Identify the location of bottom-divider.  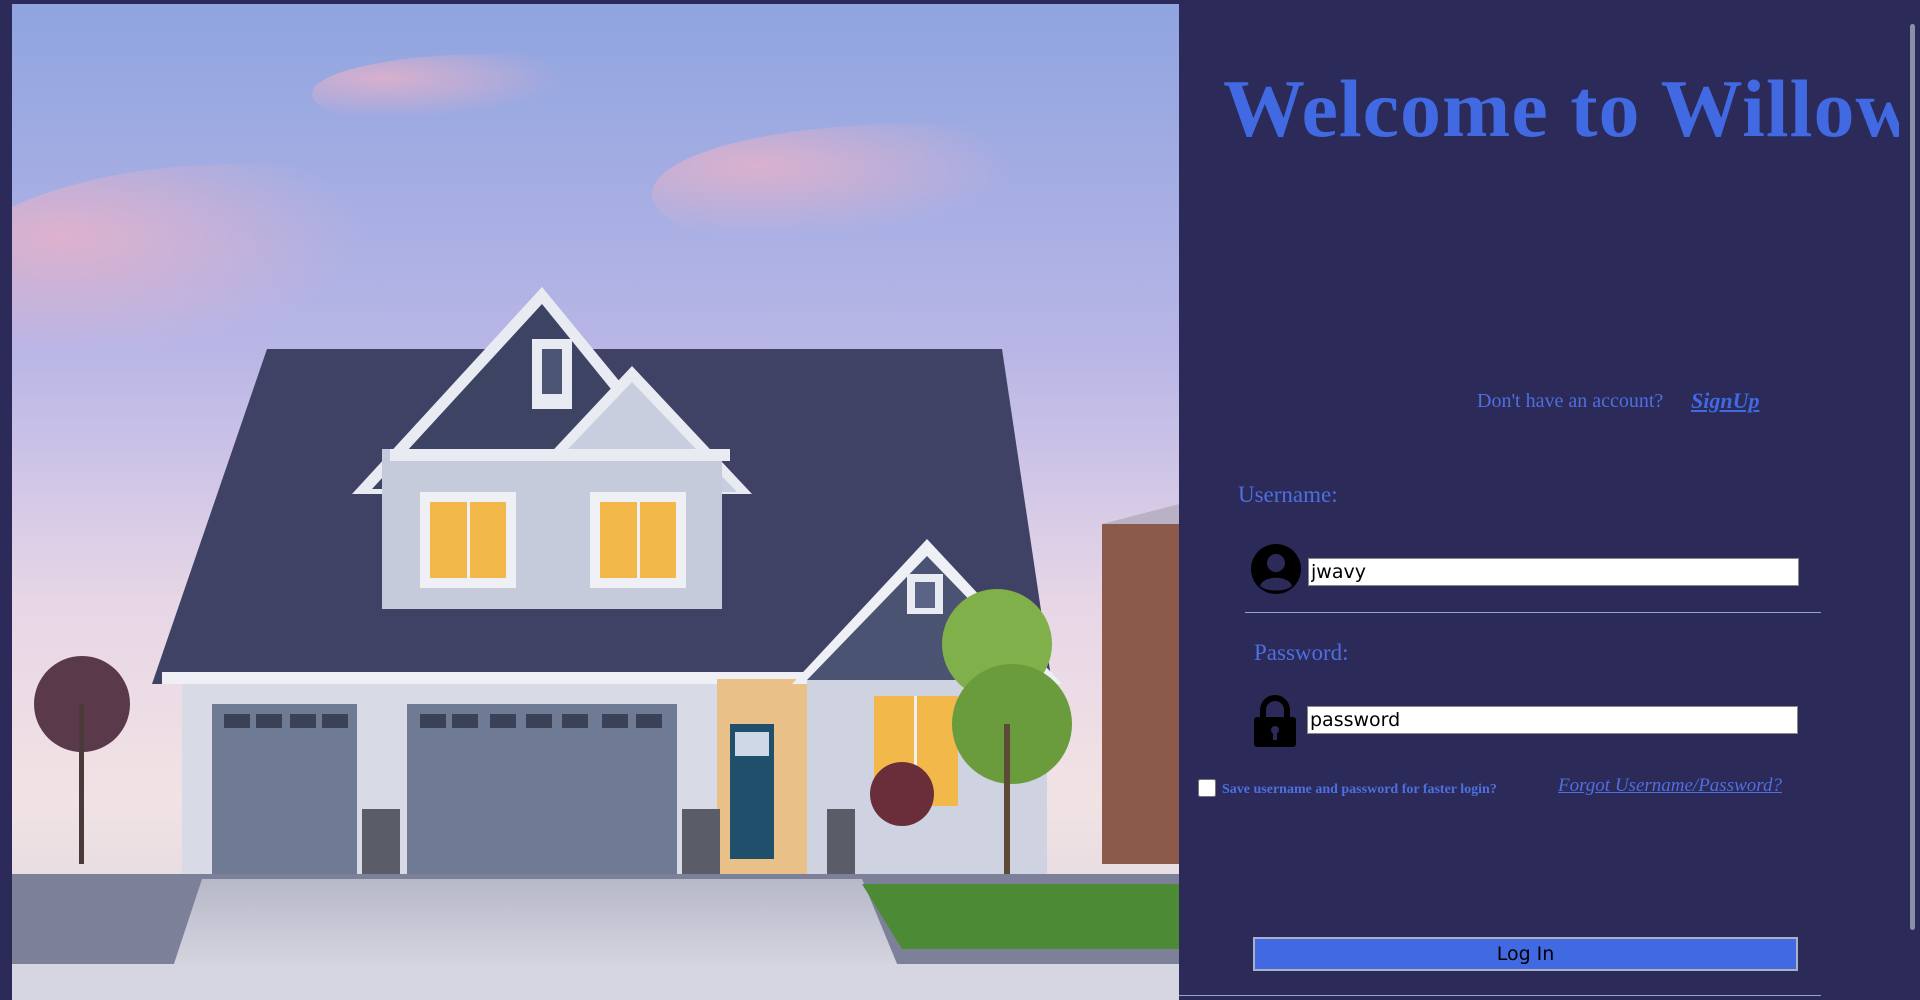
(1500, 995).